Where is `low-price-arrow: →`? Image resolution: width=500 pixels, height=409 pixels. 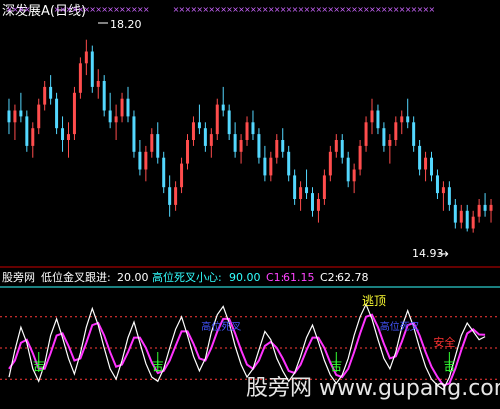
low-price-arrow: → is located at coordinates (443, 254).